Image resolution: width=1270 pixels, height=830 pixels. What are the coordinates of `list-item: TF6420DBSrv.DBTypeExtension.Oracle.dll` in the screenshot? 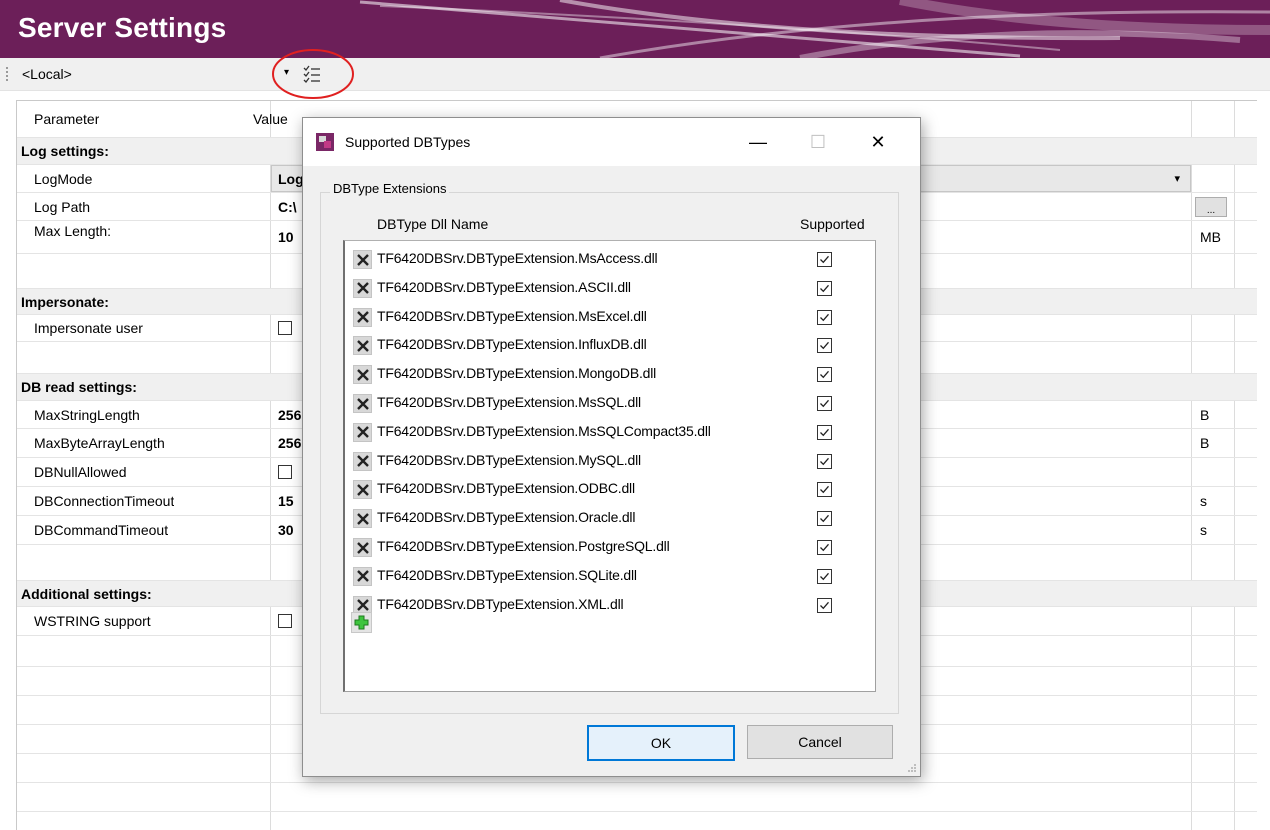 It's located at (610, 518).